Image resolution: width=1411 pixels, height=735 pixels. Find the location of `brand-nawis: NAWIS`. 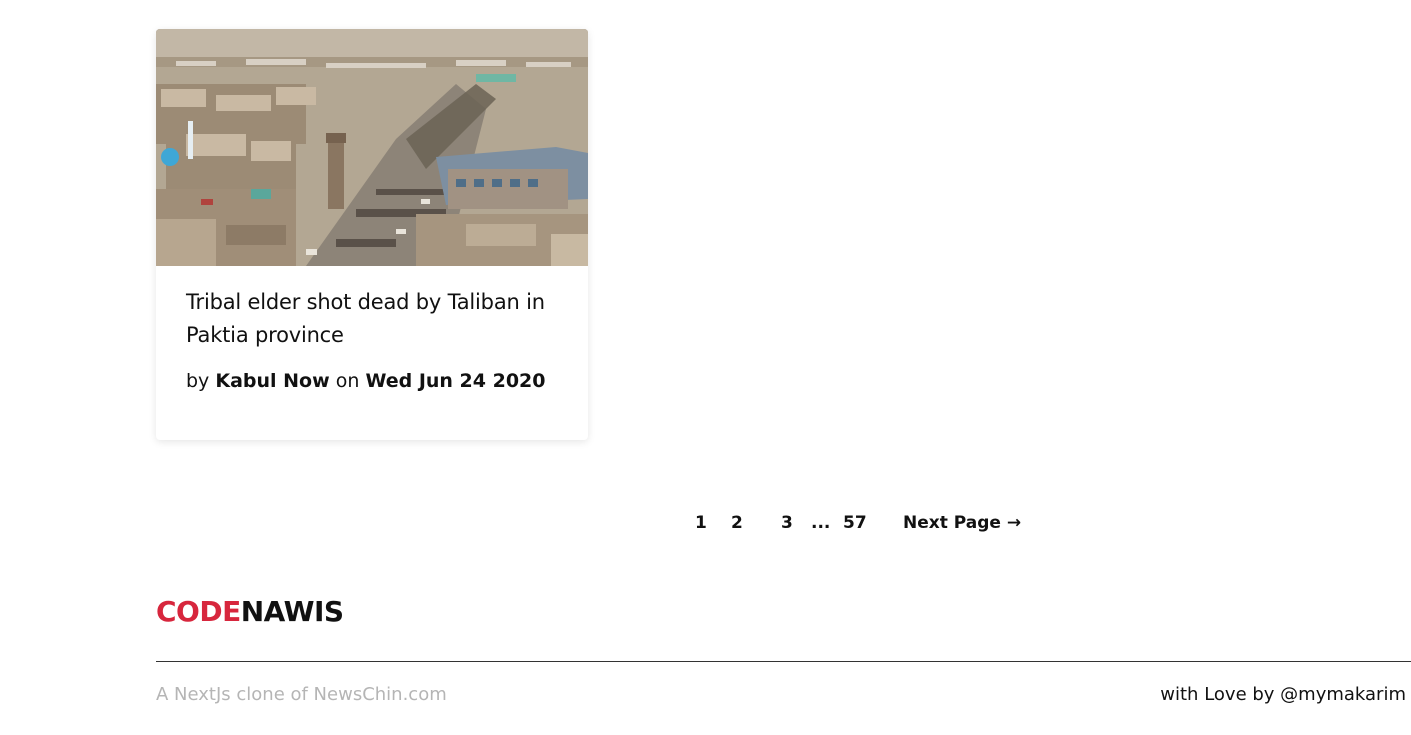

brand-nawis: NAWIS is located at coordinates (292, 611).